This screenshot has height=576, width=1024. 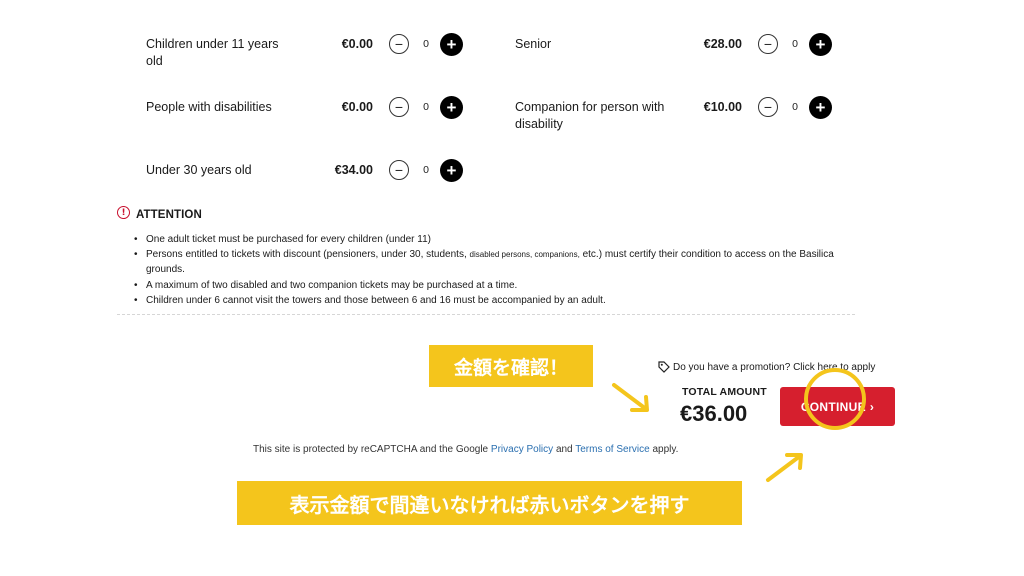 I want to click on ticket-price: €28.00, so click(x=722, y=44).